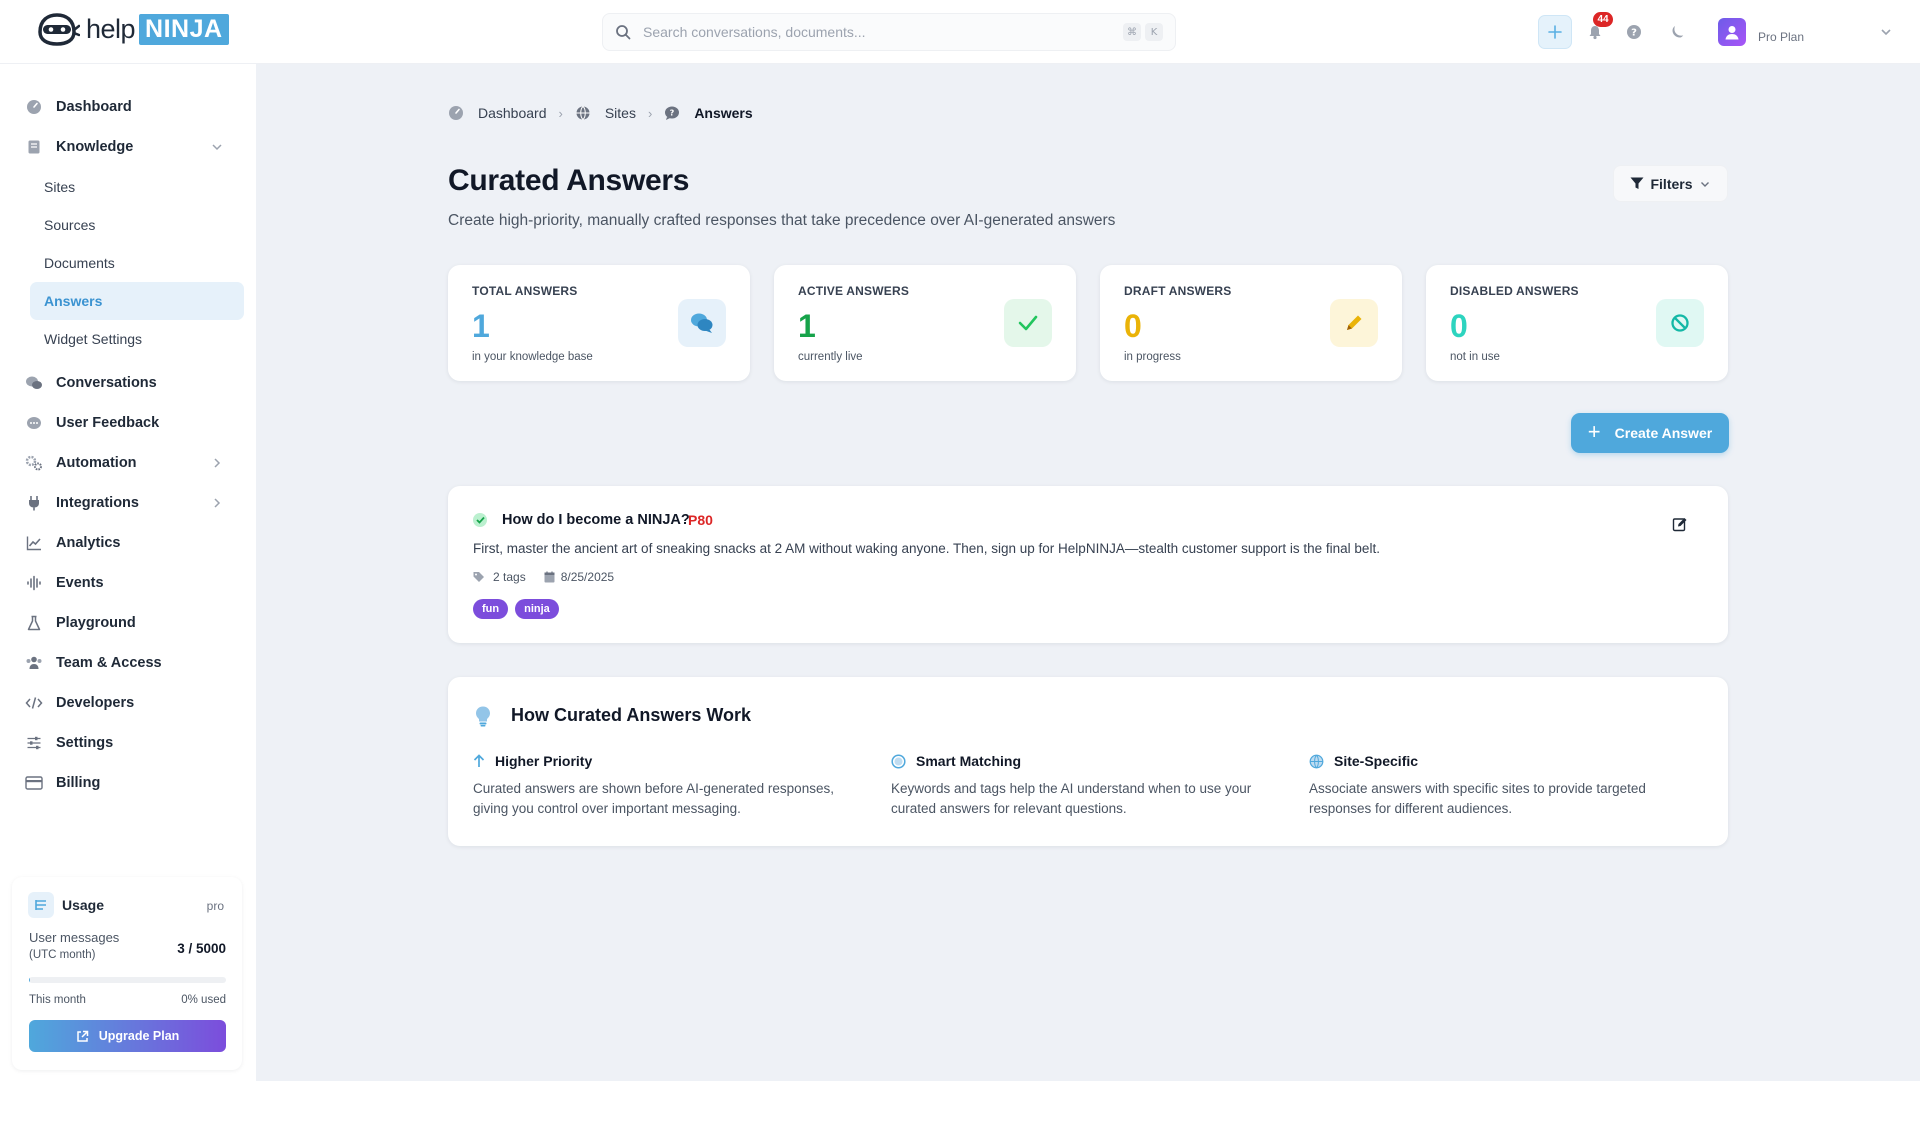 Image resolution: width=1920 pixels, height=1145 pixels. Describe the element at coordinates (97, 503) in the screenshot. I see `sidebar-item-label: Integrations` at that location.